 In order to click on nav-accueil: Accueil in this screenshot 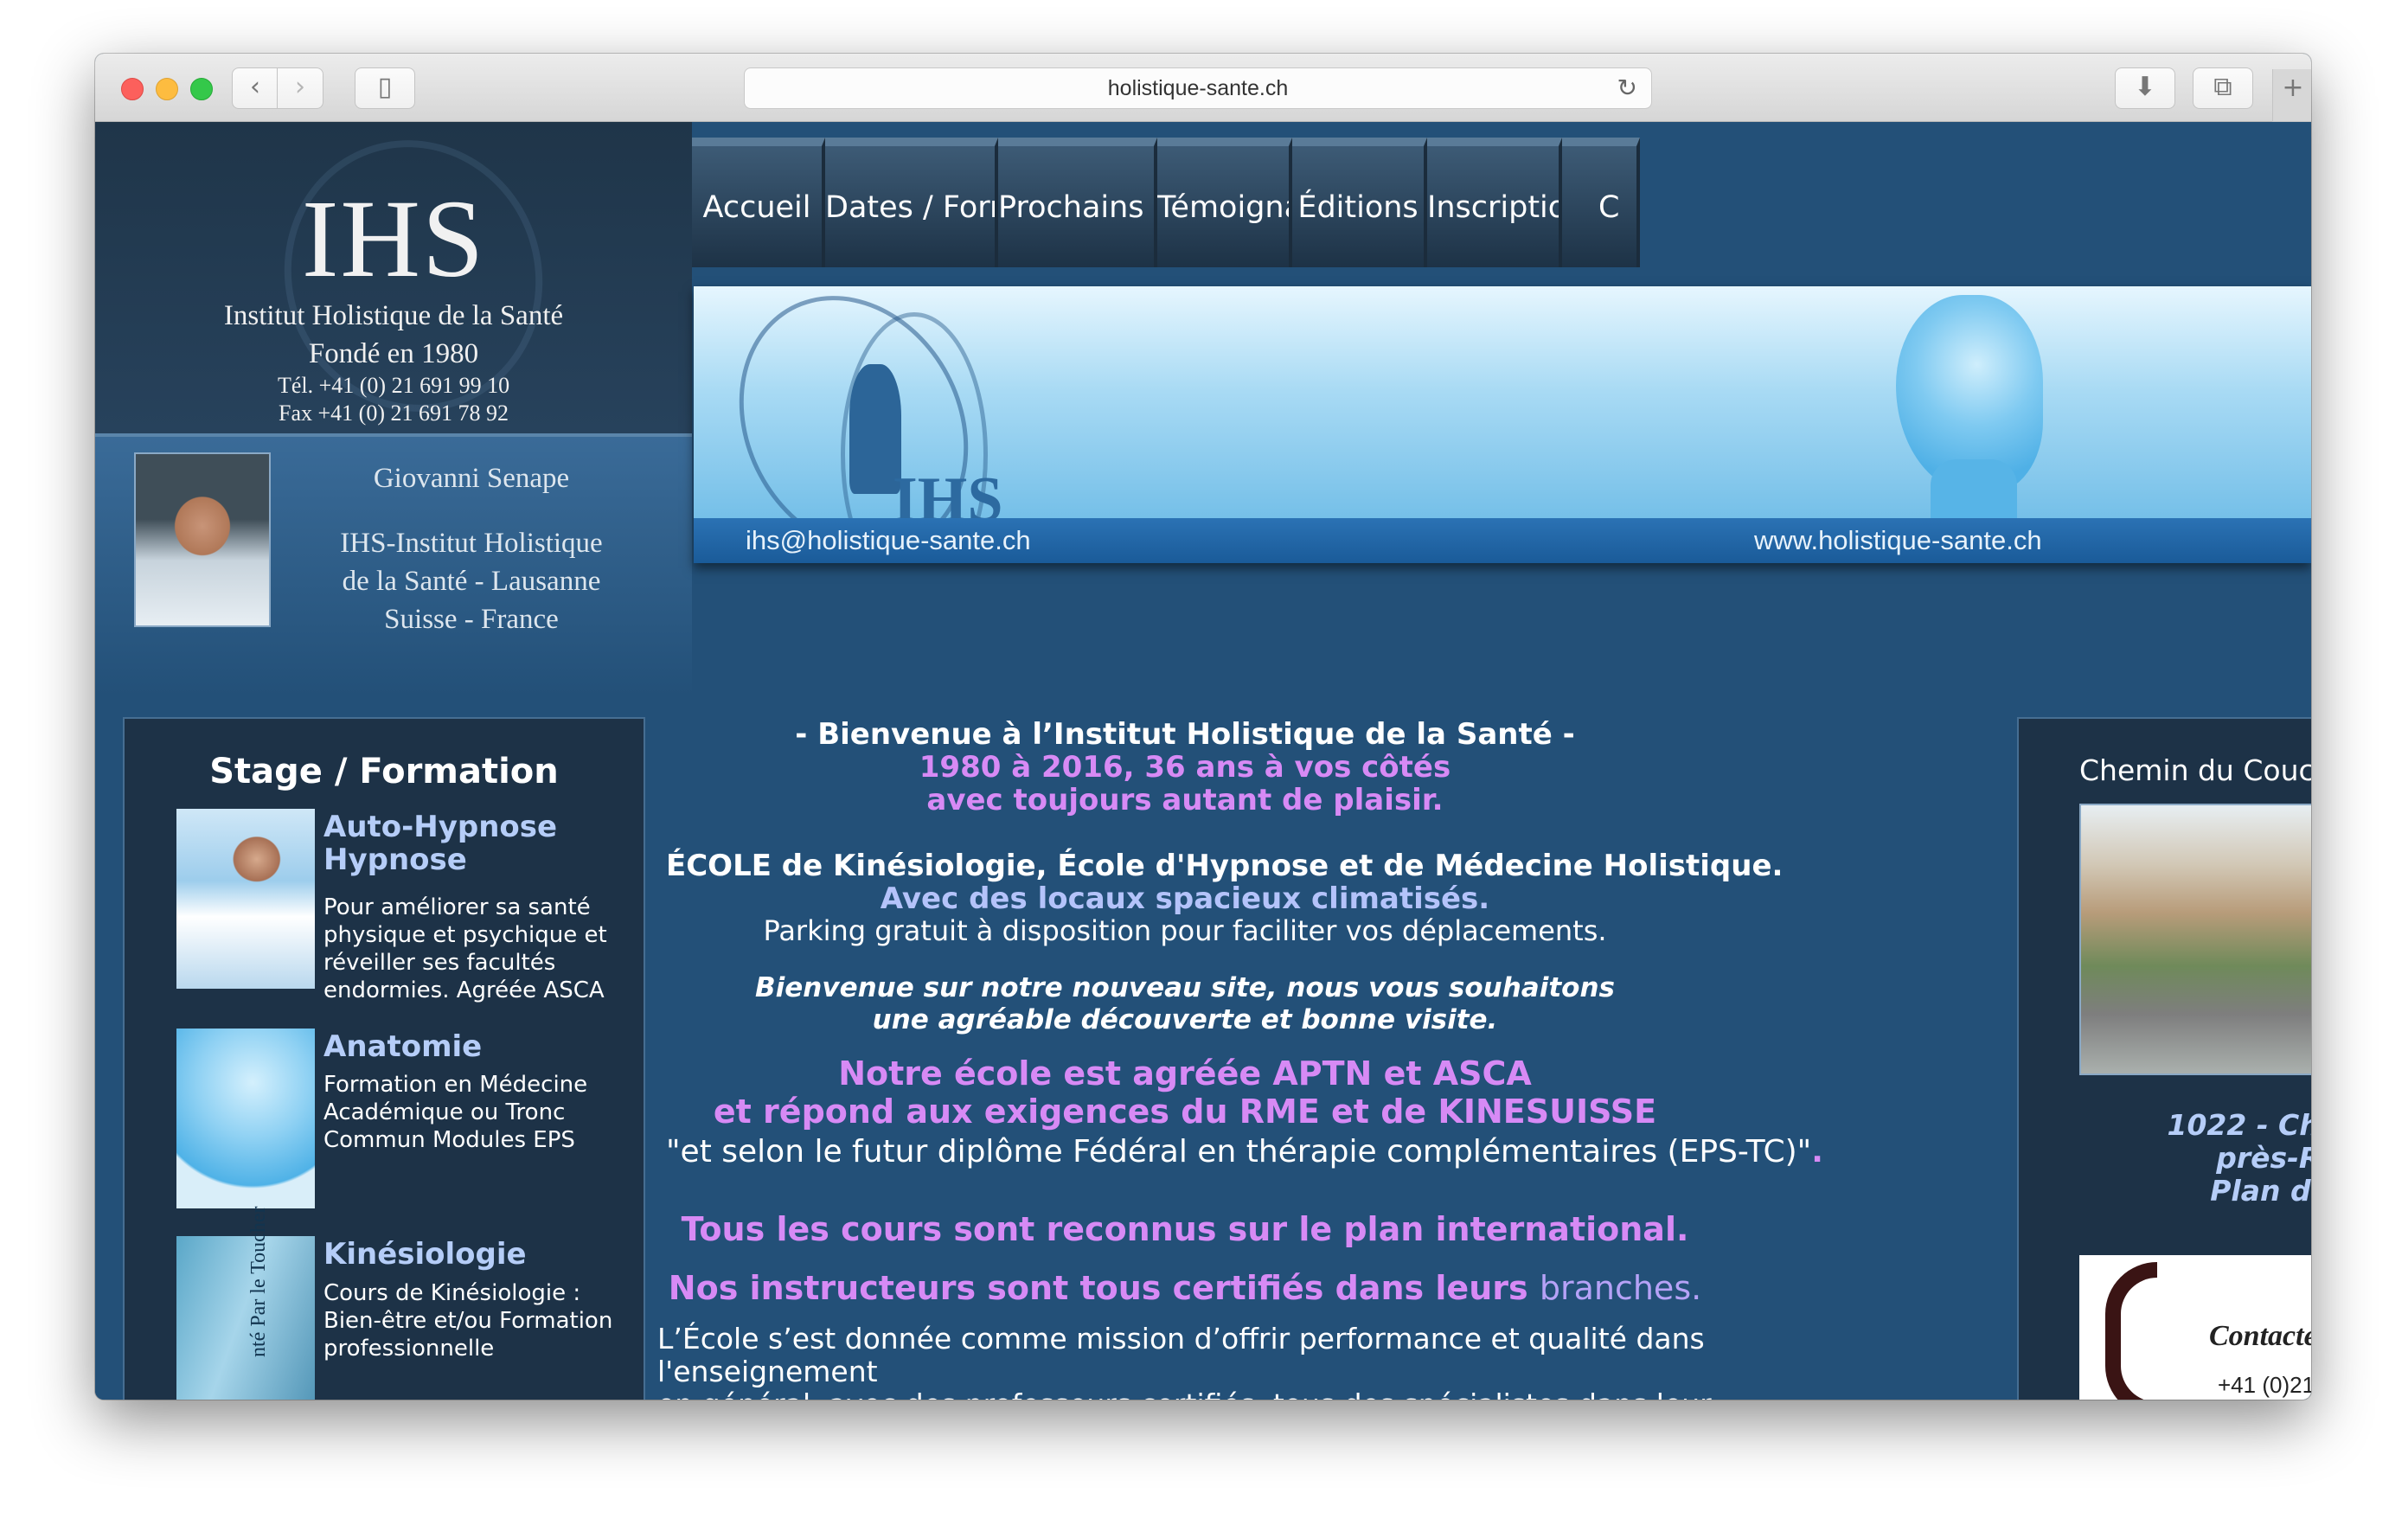, I will do `click(758, 203)`.